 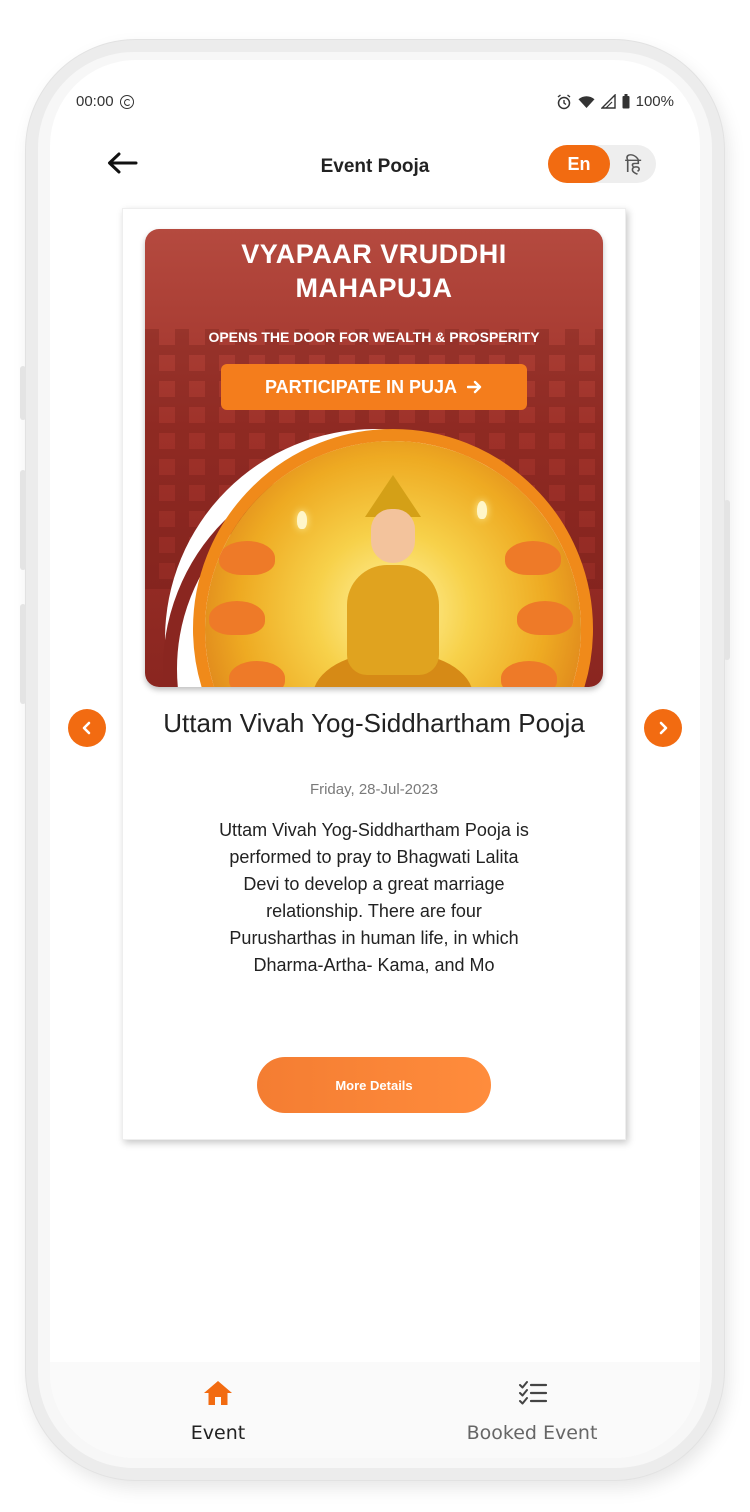 I want to click on carousel-next-button, so click(x=663, y=728).